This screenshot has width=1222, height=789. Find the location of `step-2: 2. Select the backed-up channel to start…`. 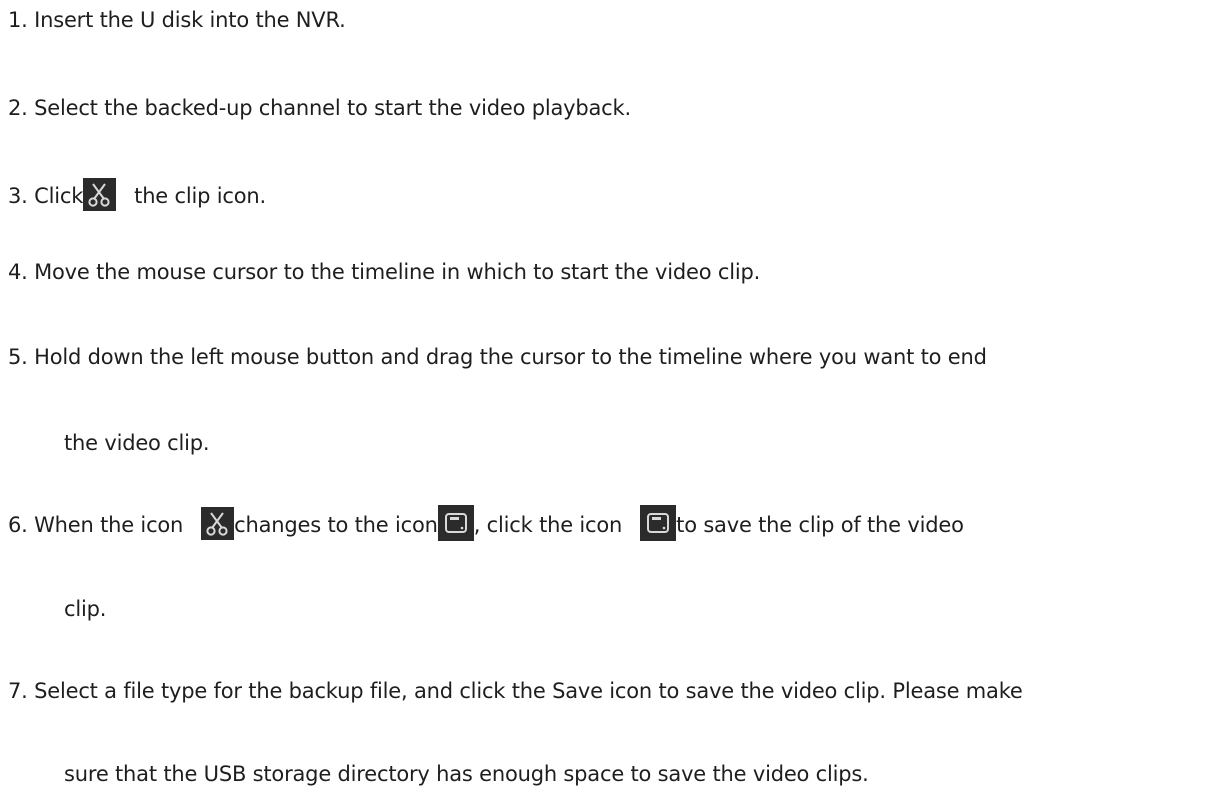

step-2: 2. Select the backed-up channel to start… is located at coordinates (319, 108).